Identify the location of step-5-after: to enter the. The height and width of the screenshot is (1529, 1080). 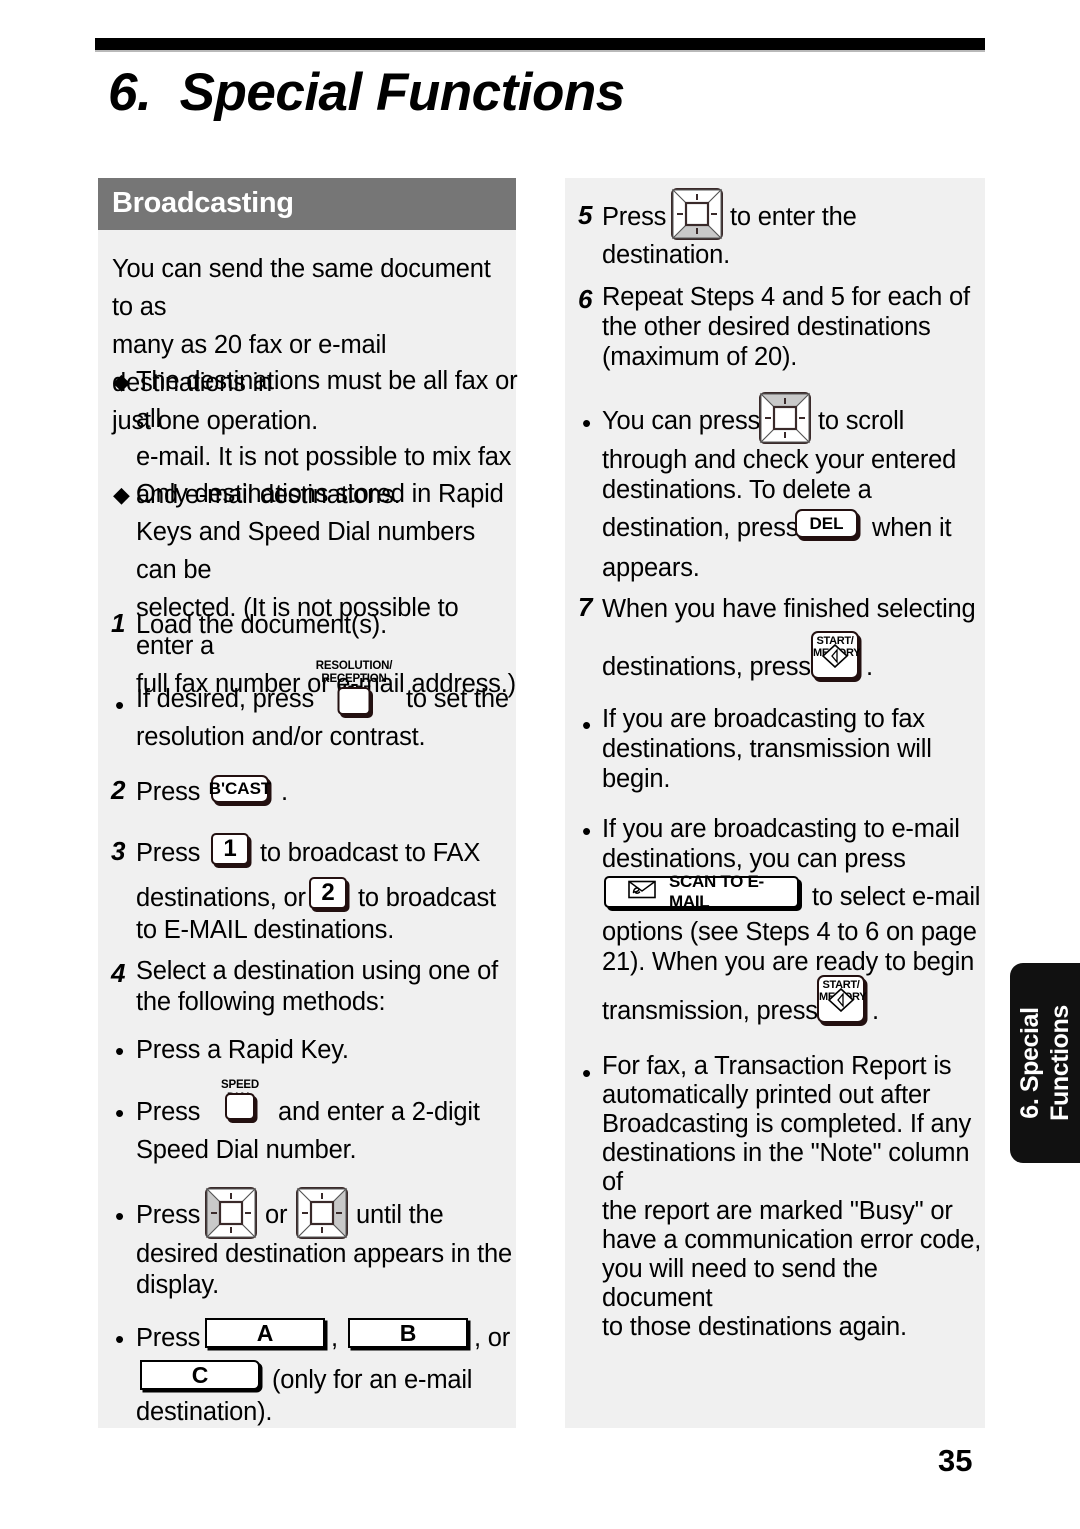
(793, 217).